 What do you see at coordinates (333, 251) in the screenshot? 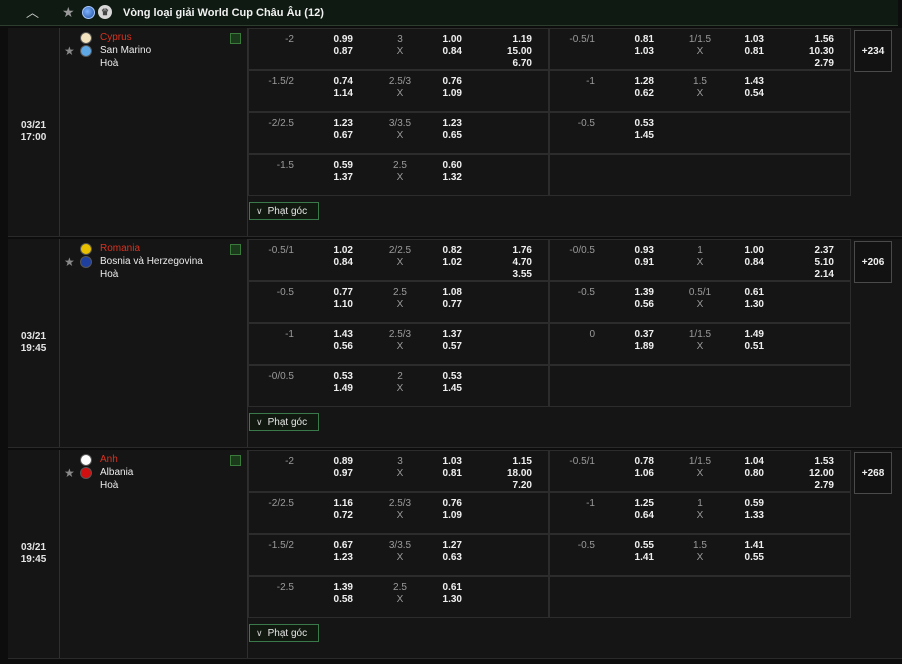
I see `handicap-odds-home: 1.02` at bounding box center [333, 251].